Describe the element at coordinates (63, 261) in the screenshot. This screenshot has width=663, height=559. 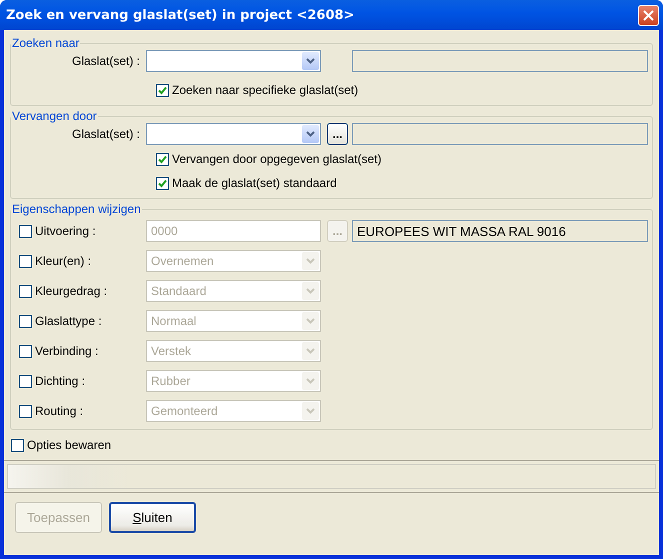
I see `checkbox-label: Kleur(en) :` at that location.